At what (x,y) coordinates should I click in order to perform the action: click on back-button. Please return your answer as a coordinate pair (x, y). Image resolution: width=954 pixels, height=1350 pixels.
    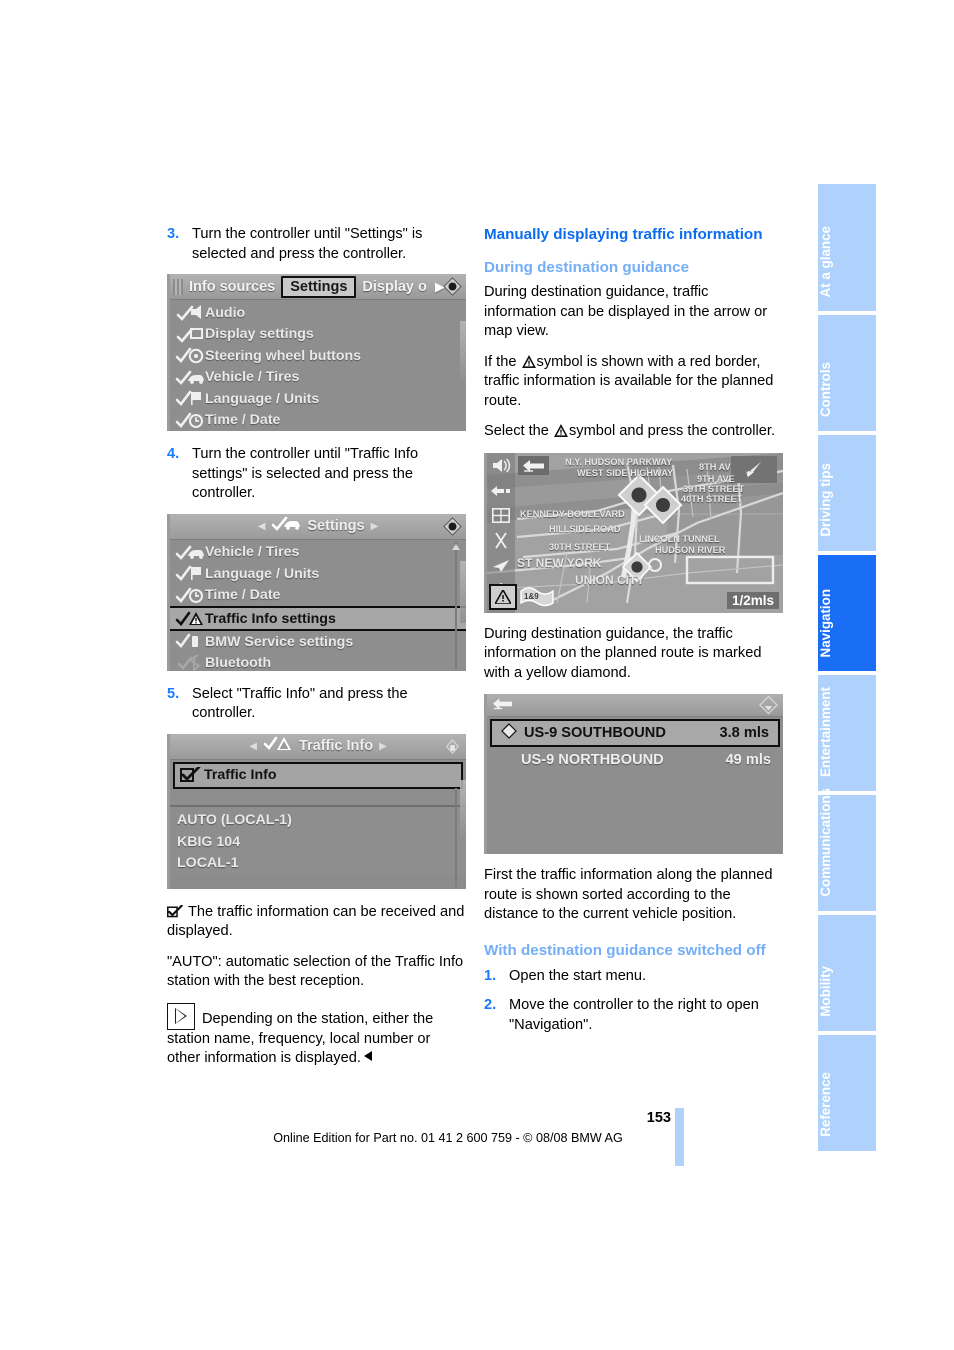
    Looking at the image, I should click on (533, 465).